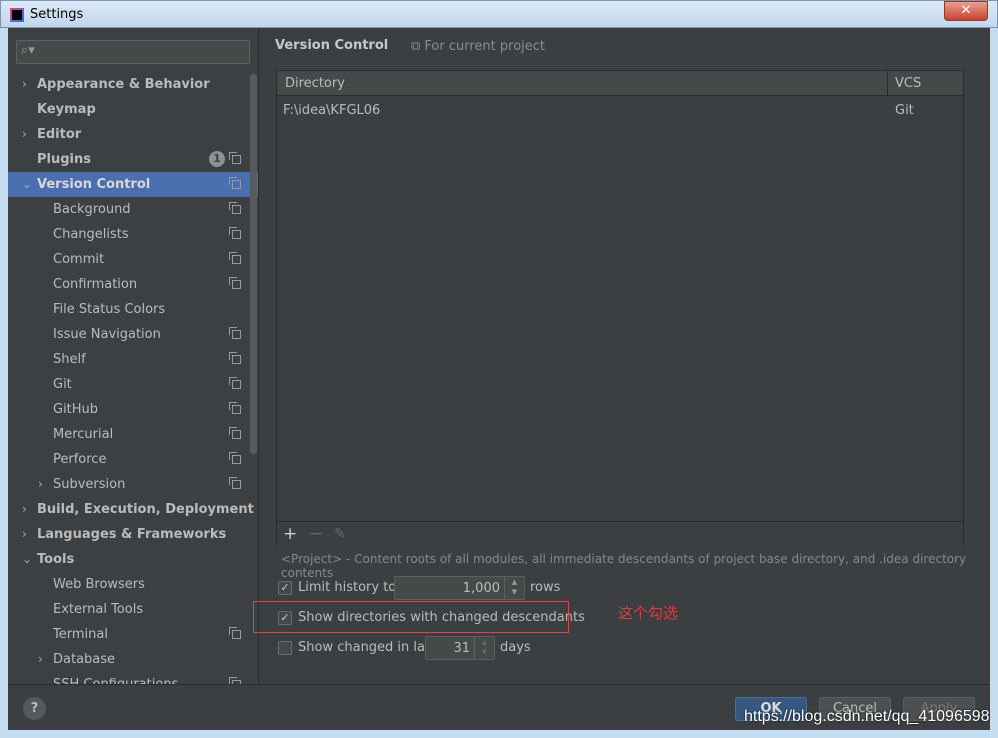  Describe the element at coordinates (133, 434) in the screenshot. I see `sidebar-item-mercurial: Mercurial` at that location.